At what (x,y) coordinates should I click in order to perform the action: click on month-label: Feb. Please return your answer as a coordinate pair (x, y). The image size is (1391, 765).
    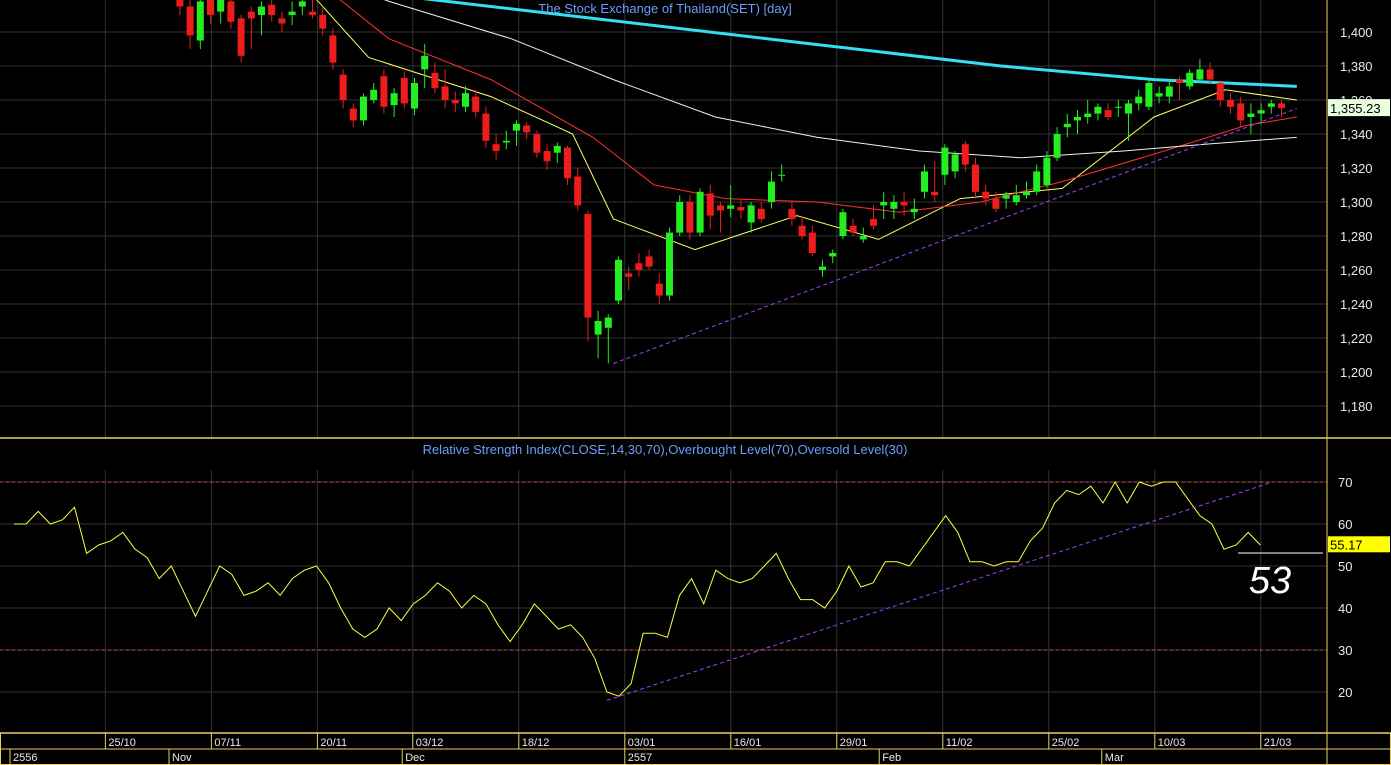
    Looking at the image, I should click on (891, 758).